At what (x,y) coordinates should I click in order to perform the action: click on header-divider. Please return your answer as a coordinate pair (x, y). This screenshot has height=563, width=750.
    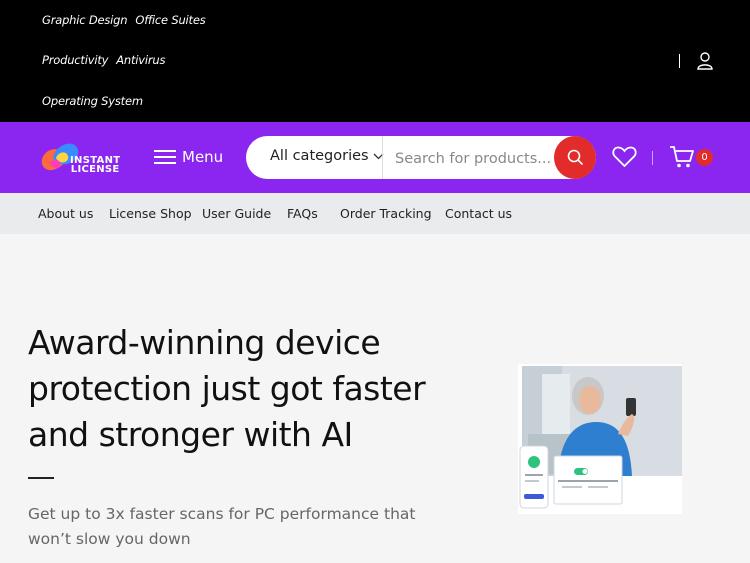
    Looking at the image, I should click on (652, 158).